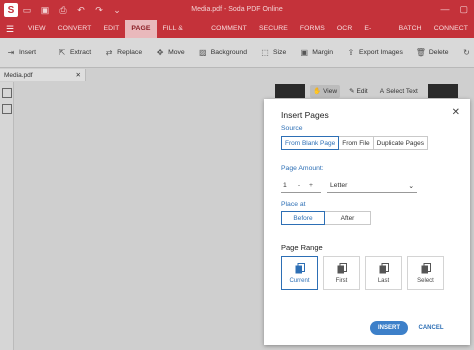 This screenshot has height=350, width=474. I want to click on page-amount-row: 1 - + Letter ⌄, so click(349, 186).